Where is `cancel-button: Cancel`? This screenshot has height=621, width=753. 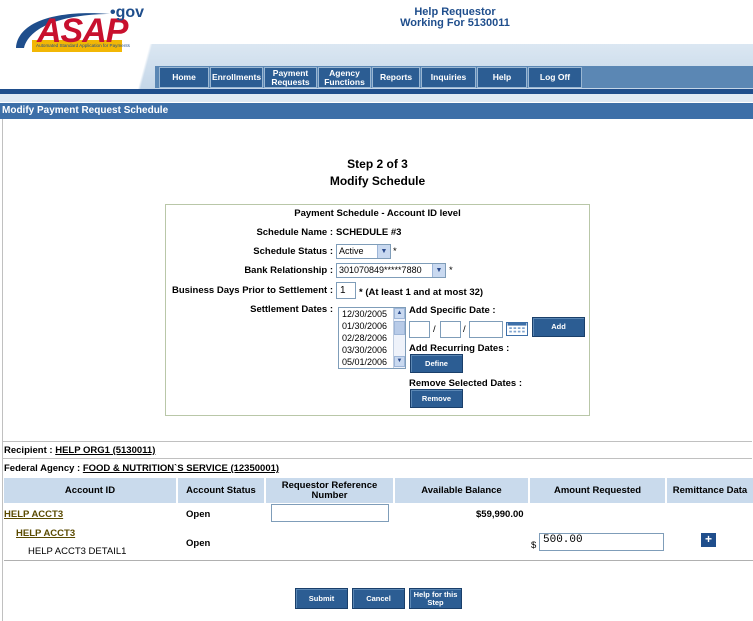 cancel-button: Cancel is located at coordinates (378, 598).